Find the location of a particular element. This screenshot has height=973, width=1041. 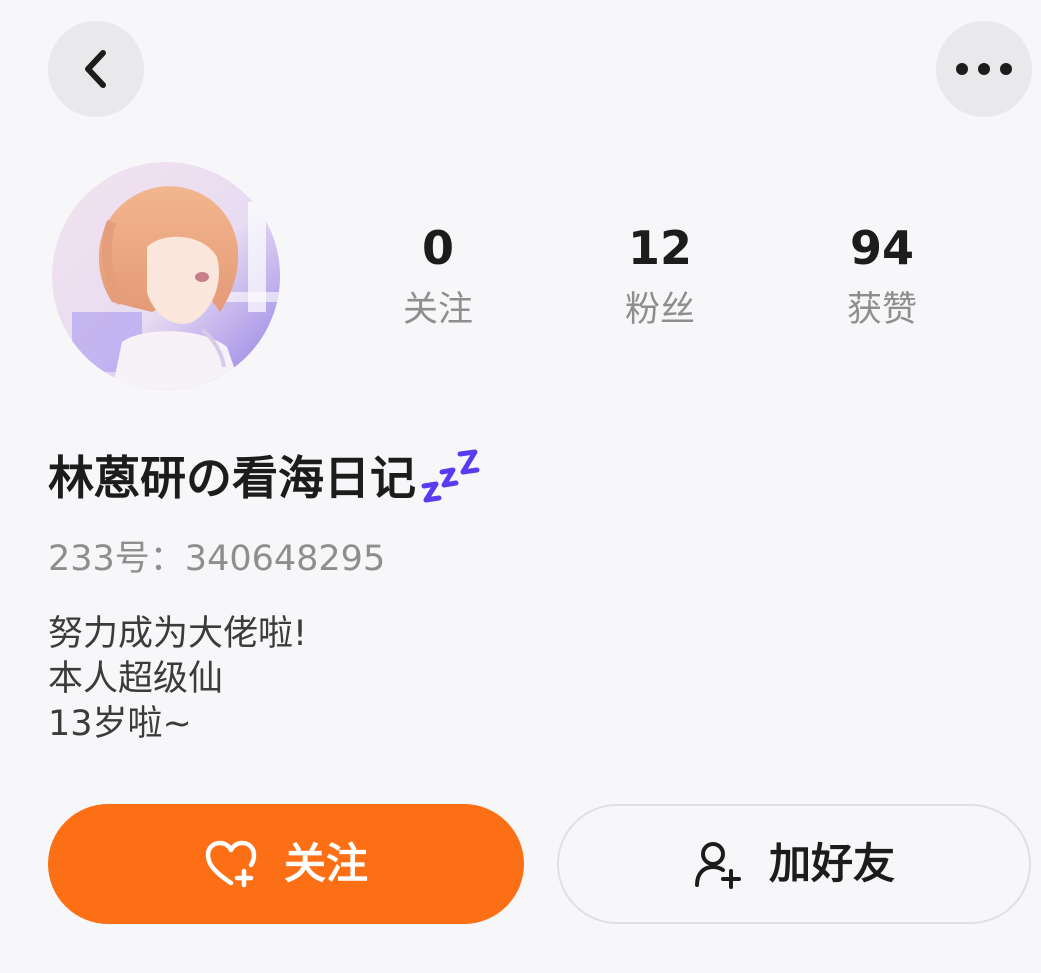

add-friend-button: 加好友 is located at coordinates (794, 864).